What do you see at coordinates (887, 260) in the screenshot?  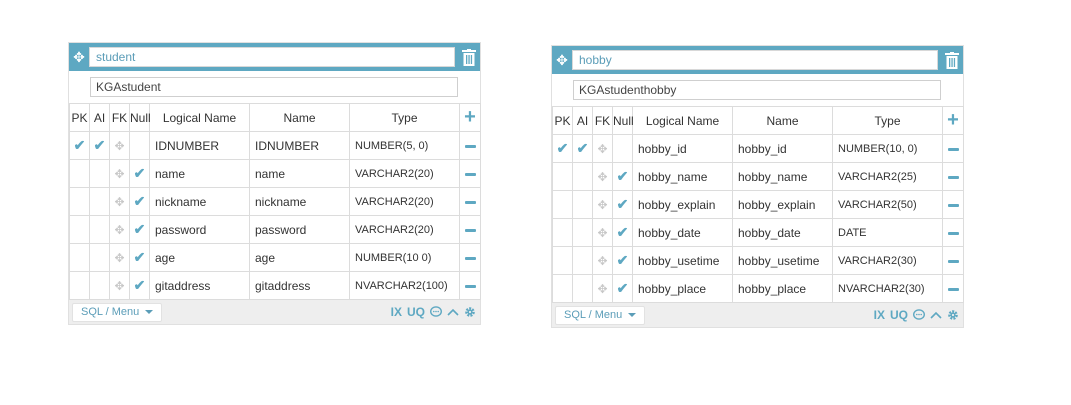 I see `type-cell: VARCHAR2(30)` at bounding box center [887, 260].